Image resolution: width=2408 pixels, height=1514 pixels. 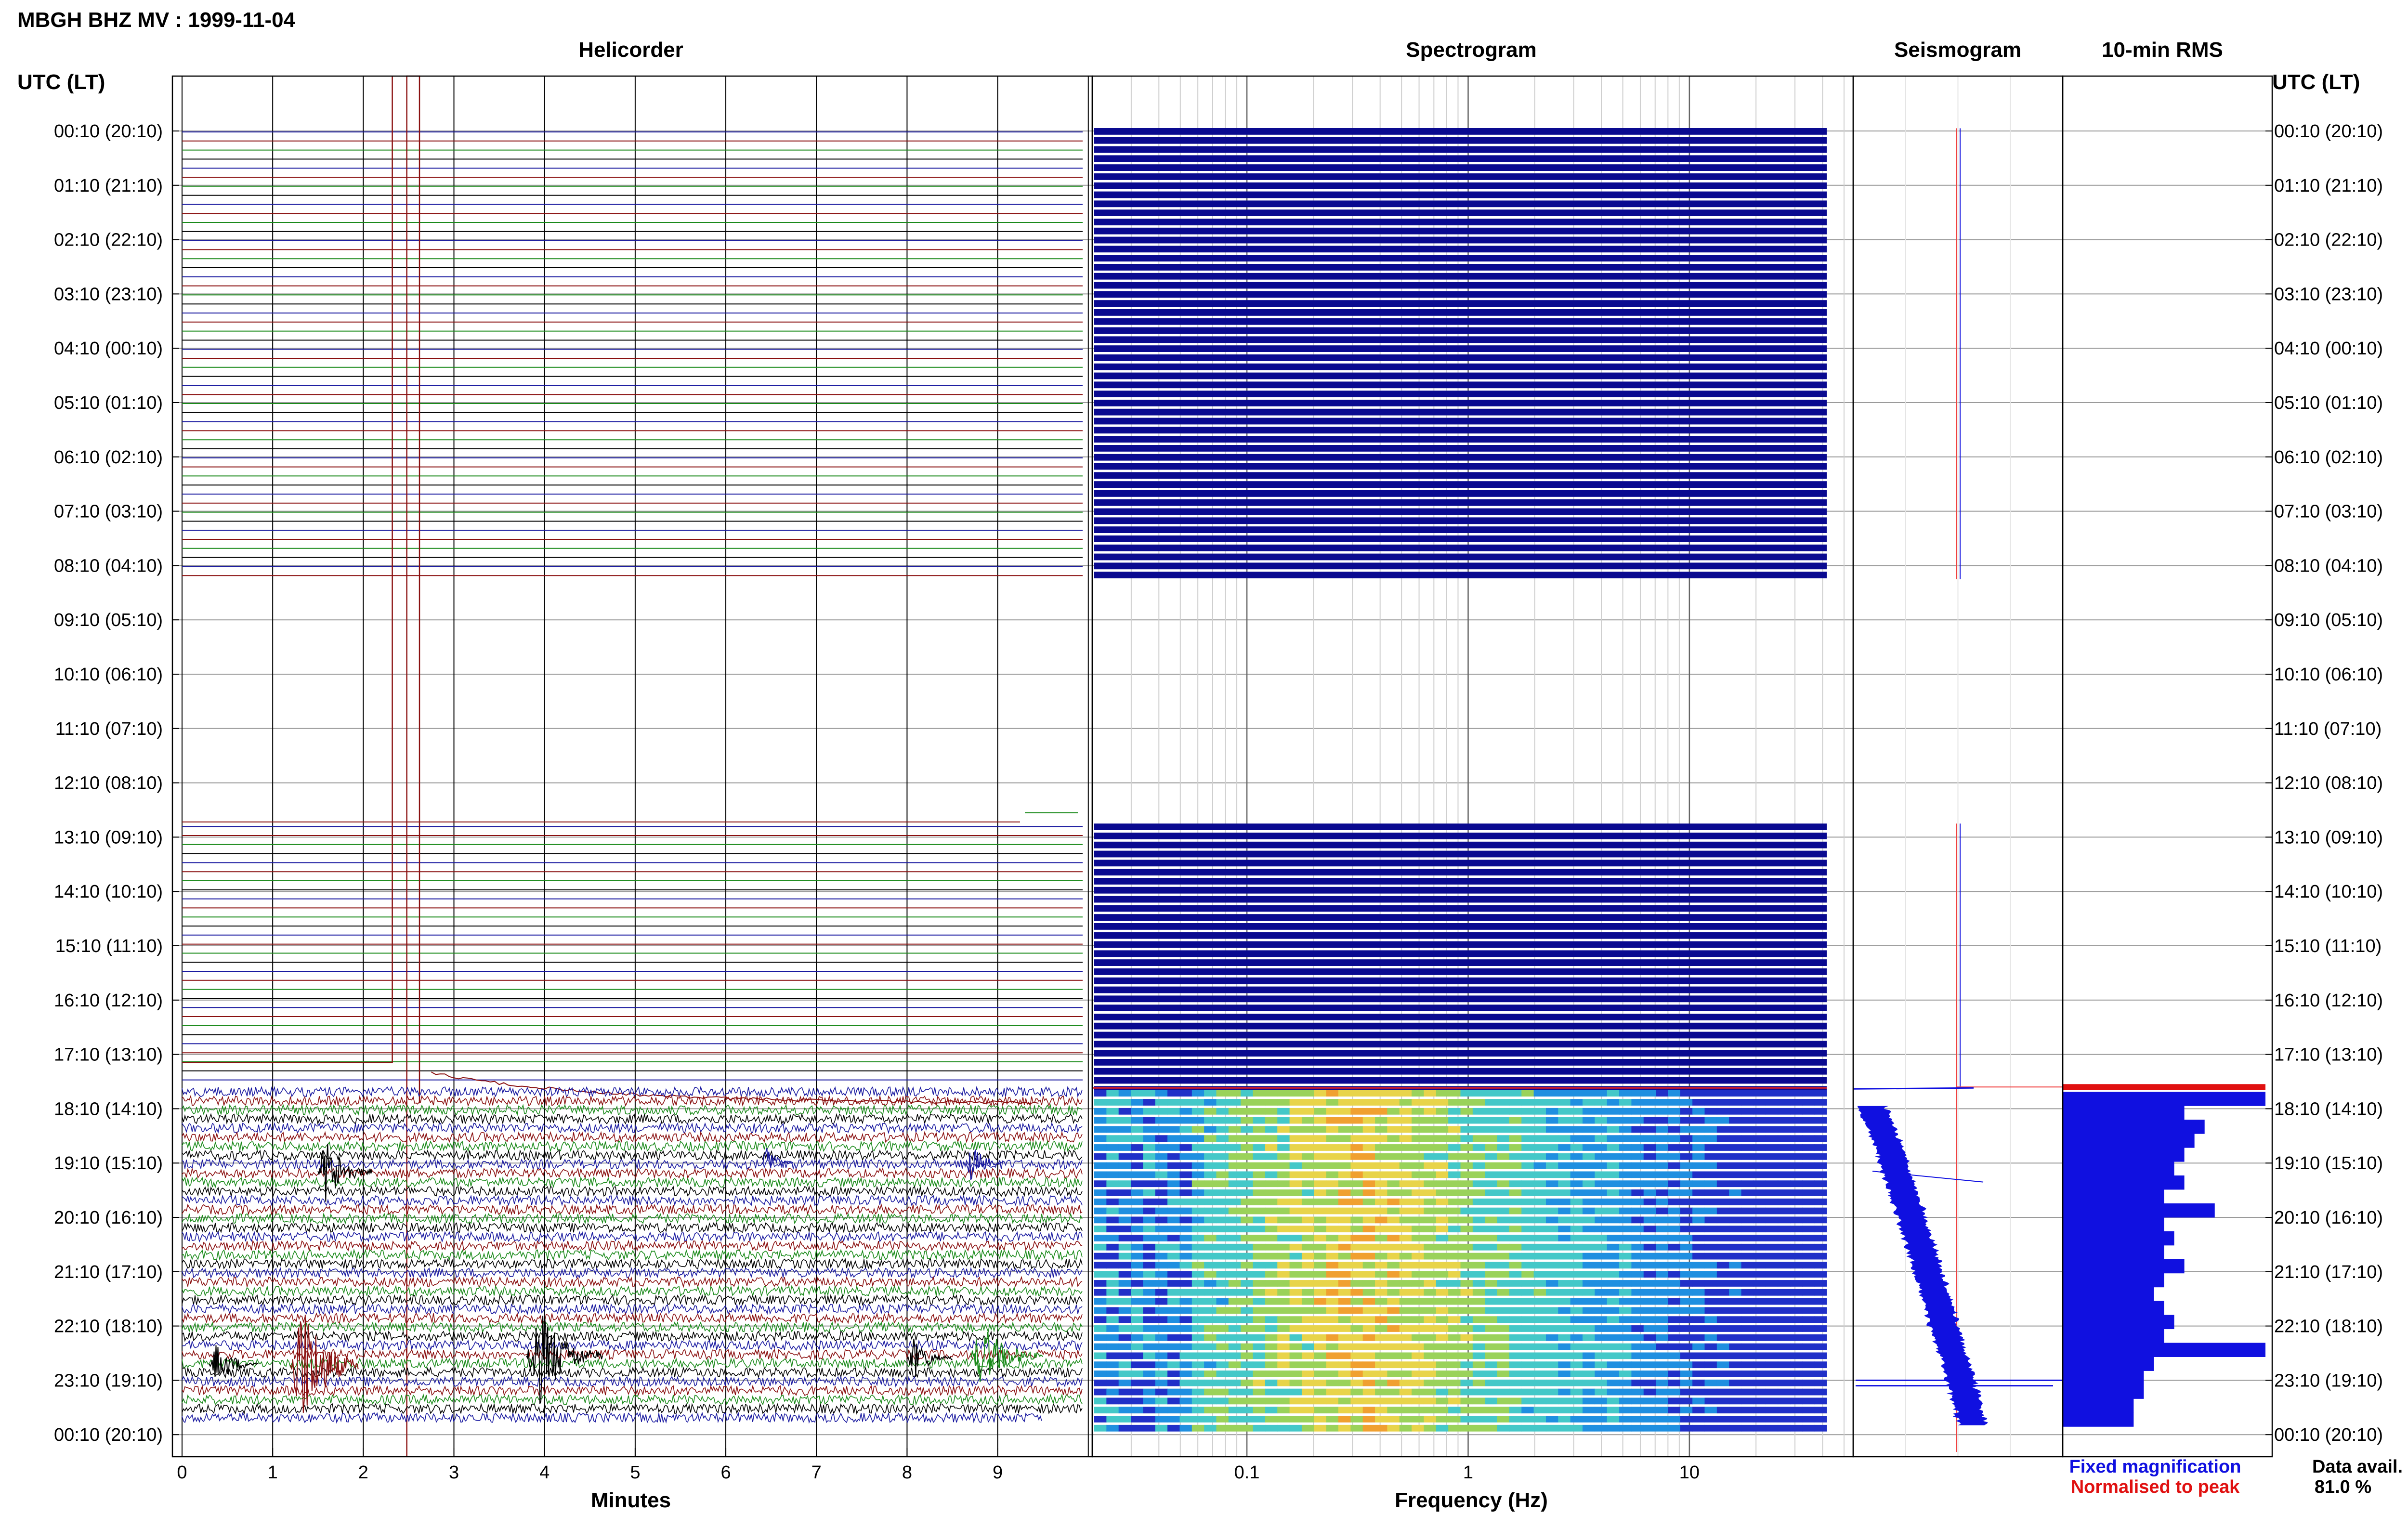 What do you see at coordinates (2328, 1055) in the screenshot?
I see `time-label-right: 17:10 (13:10)` at bounding box center [2328, 1055].